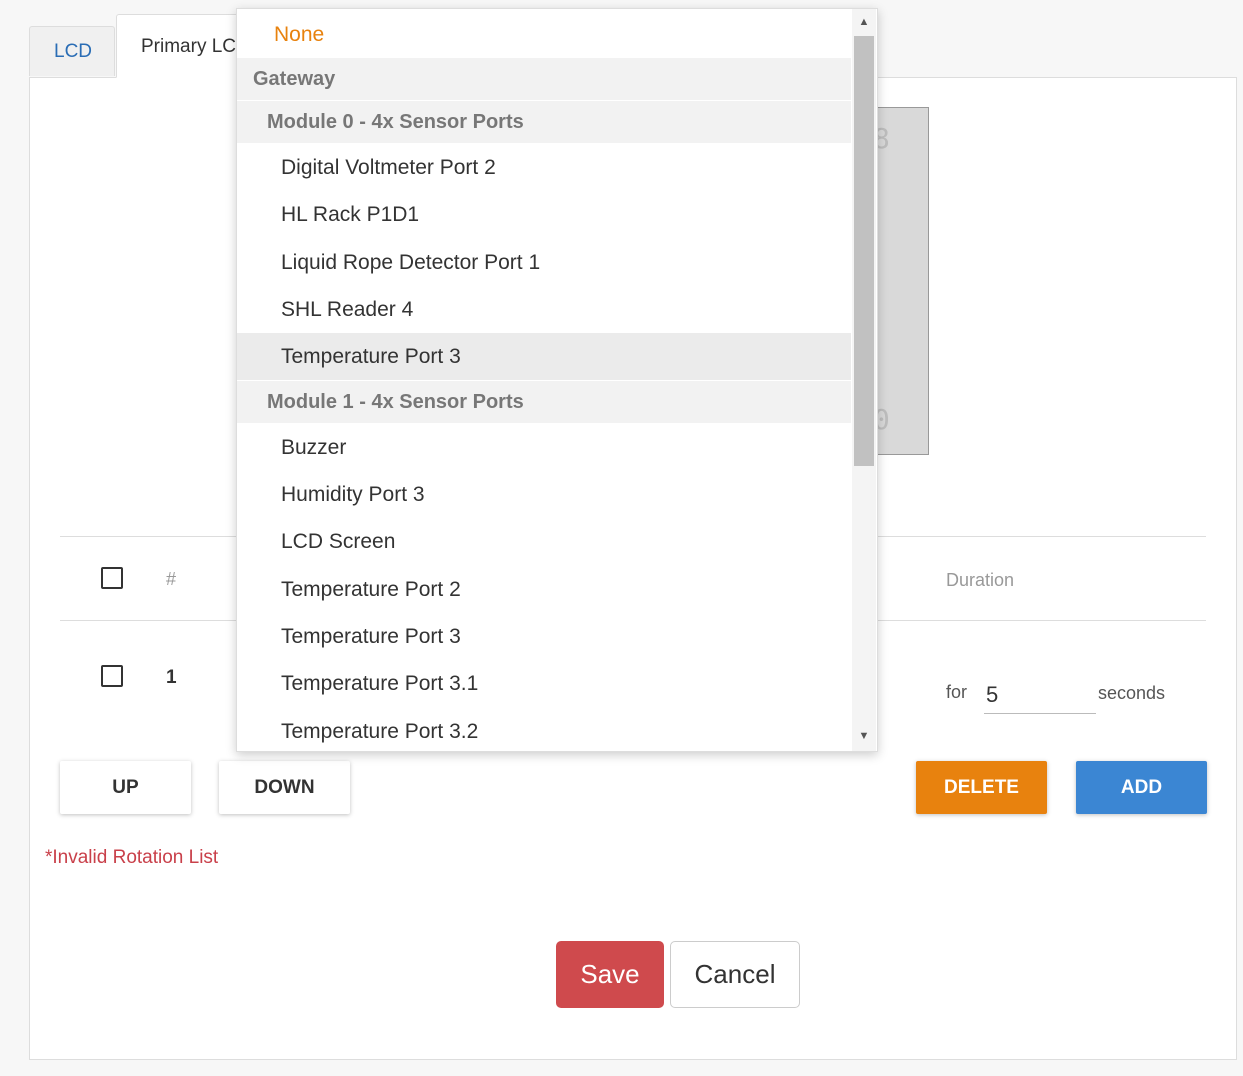 Image resolution: width=1243 pixels, height=1076 pixels. I want to click on row-checkbox, so click(112, 676).